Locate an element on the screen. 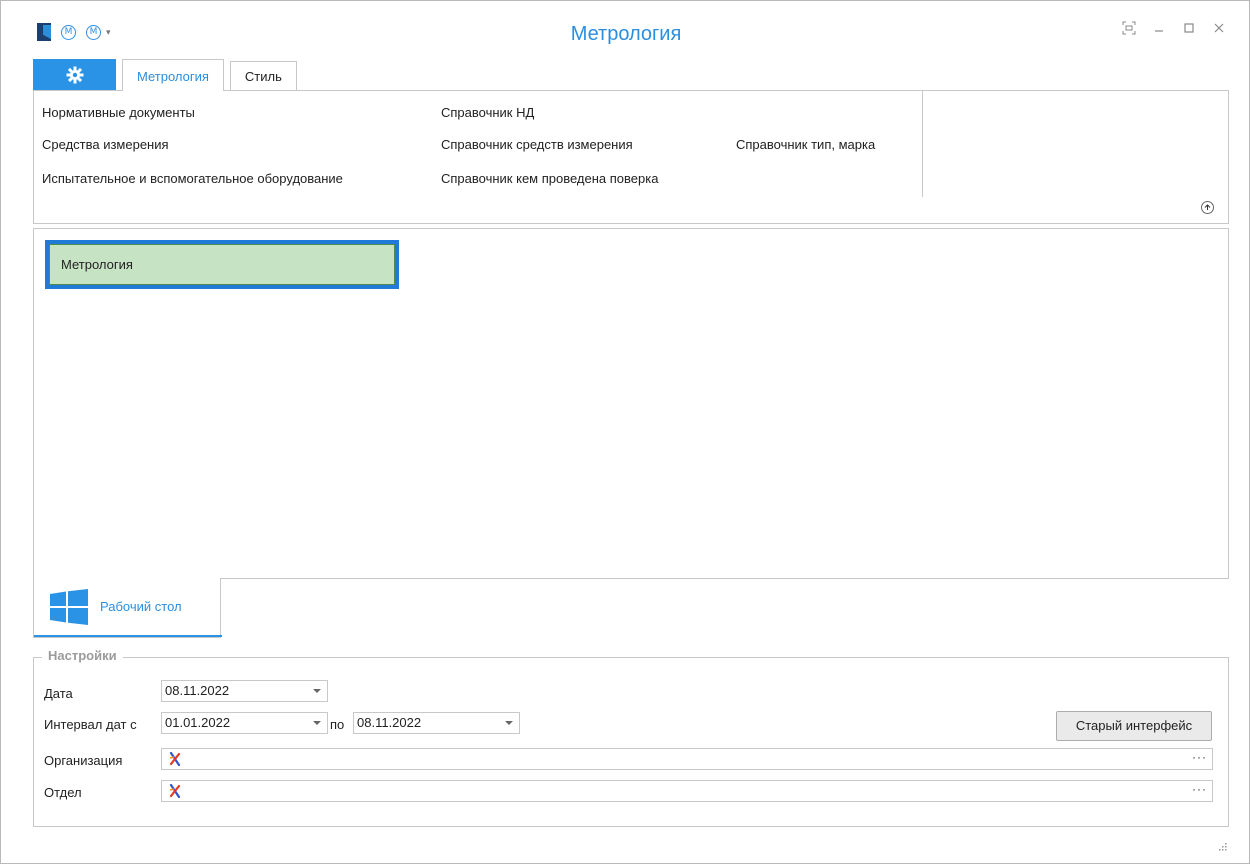 This screenshot has width=1250, height=864. interval-from-value: 01.01.2022 is located at coordinates (198, 722).